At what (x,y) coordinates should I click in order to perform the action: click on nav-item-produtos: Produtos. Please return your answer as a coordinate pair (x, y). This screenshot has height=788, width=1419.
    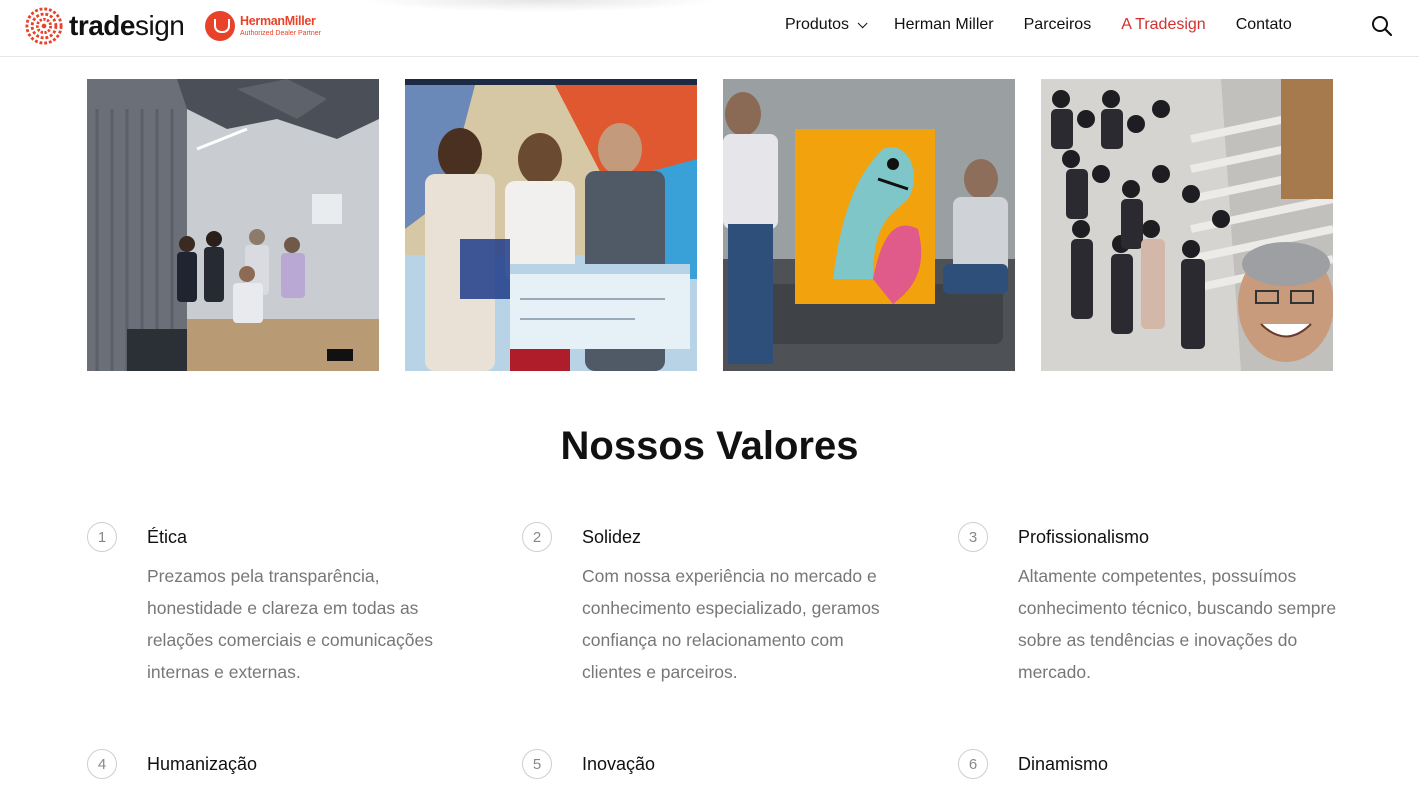
    Looking at the image, I should click on (826, 25).